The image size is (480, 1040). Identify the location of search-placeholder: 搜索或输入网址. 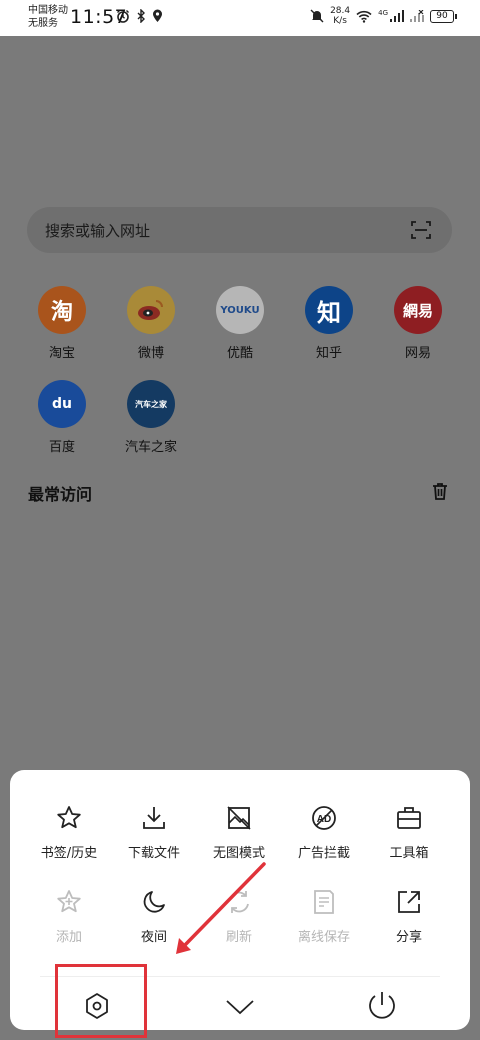
(98, 231).